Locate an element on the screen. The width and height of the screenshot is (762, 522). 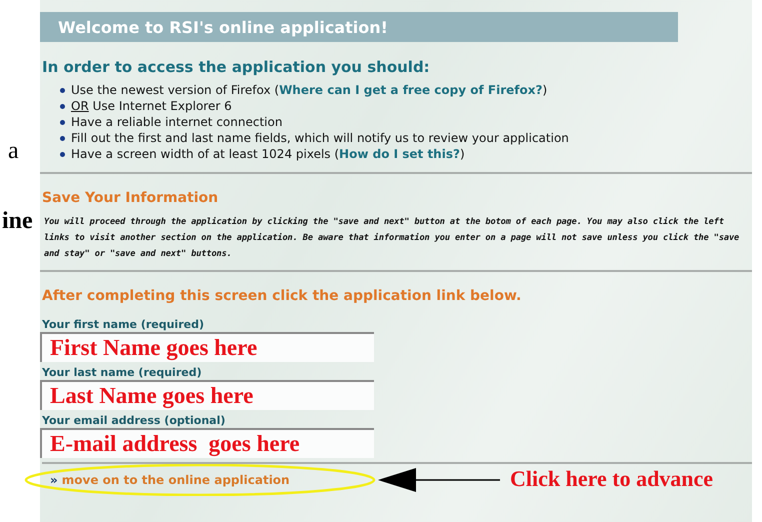
help-link: How do I set this? is located at coordinates (399, 154).